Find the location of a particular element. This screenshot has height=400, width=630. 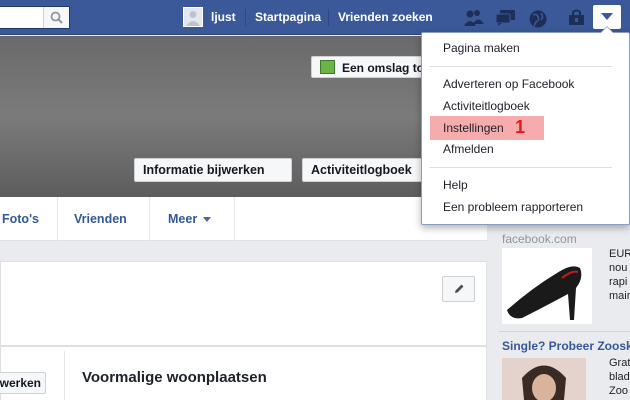

ad-description: Grat blad Zoo date is located at coordinates (619, 378).